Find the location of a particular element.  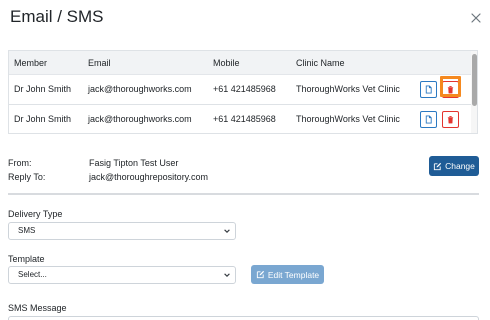

close-icon is located at coordinates (476, 18).